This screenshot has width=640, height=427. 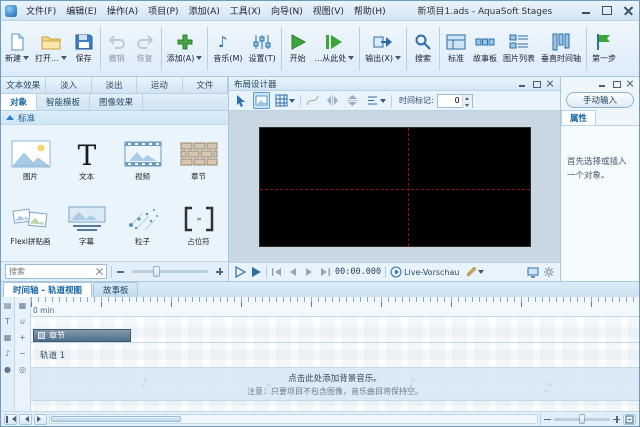 What do you see at coordinates (219, 271) in the screenshot?
I see `zoom-in-icon` at bounding box center [219, 271].